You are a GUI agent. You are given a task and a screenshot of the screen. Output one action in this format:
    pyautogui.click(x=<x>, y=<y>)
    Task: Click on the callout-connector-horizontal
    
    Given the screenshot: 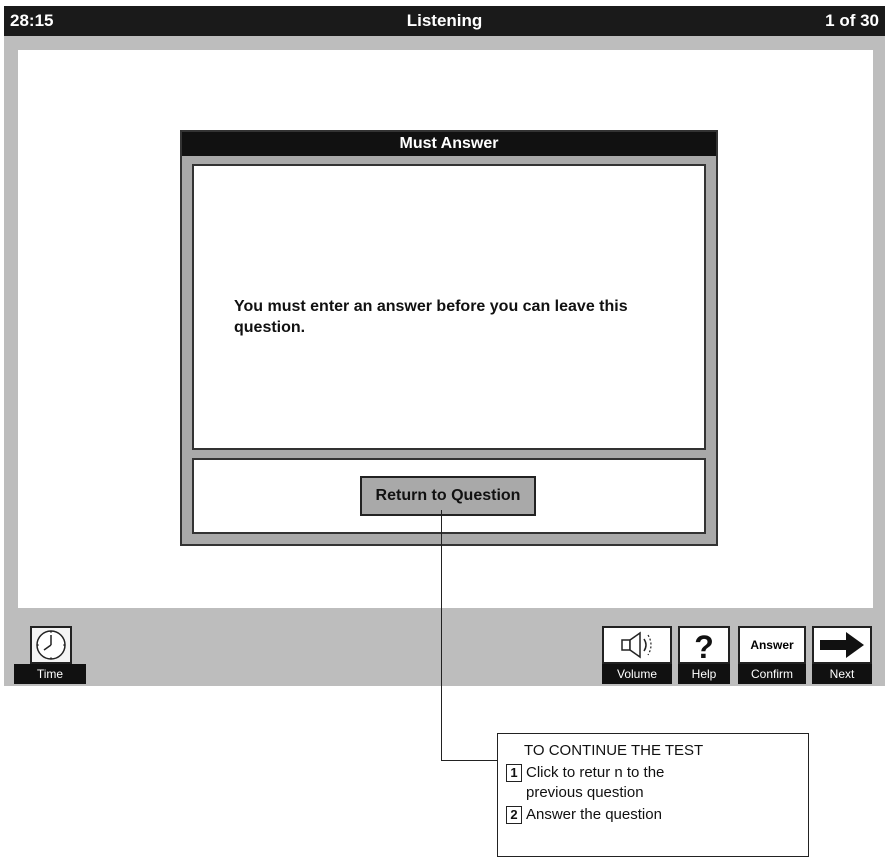 What is the action you would take?
    pyautogui.click(x=469, y=760)
    